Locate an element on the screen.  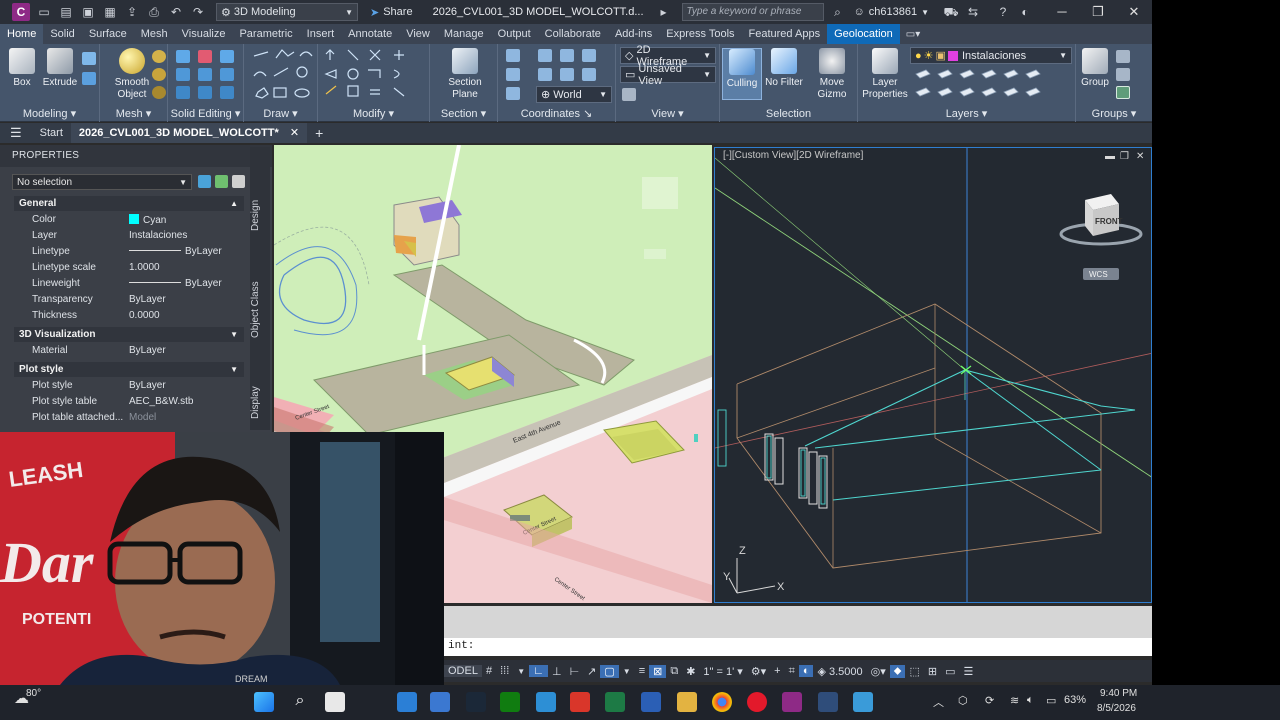
xbox-app-icon is located at coordinates (510, 702).